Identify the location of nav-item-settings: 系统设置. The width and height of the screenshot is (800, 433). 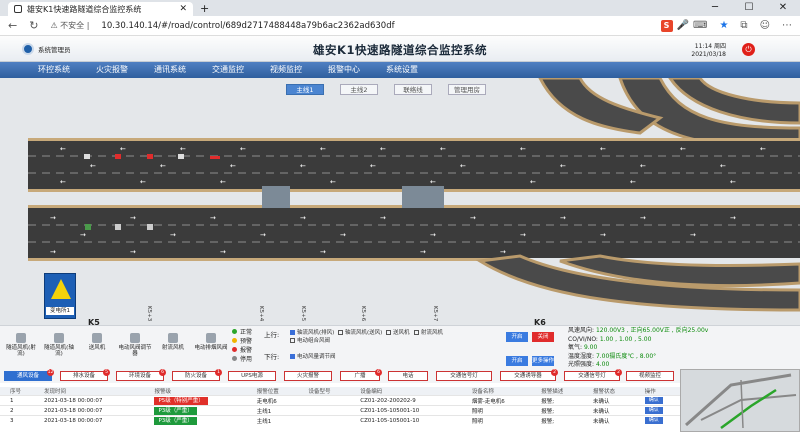
(402, 70).